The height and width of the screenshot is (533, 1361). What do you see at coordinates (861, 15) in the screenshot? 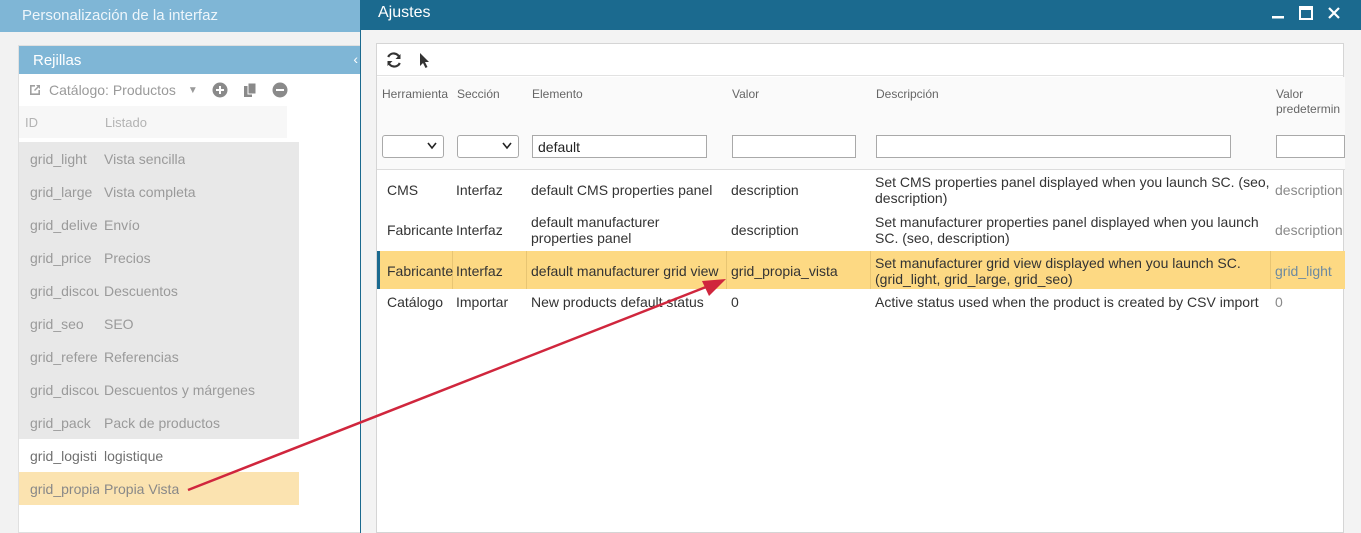
I see `settings-titlebar: Ajustes` at bounding box center [861, 15].